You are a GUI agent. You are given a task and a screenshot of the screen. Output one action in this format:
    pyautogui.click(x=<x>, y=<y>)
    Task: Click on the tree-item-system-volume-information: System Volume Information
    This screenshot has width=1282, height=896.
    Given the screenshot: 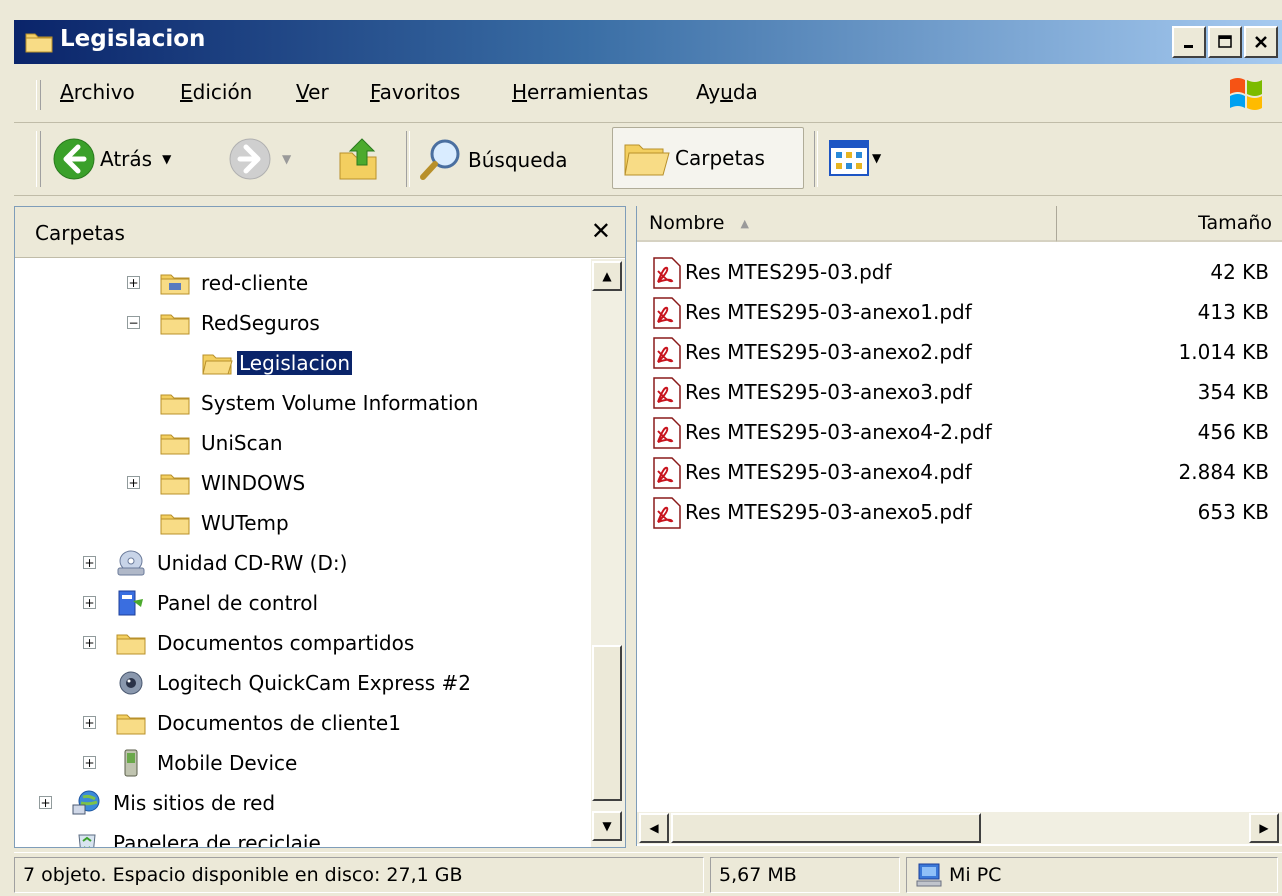 What is the action you would take?
    pyautogui.click(x=319, y=403)
    